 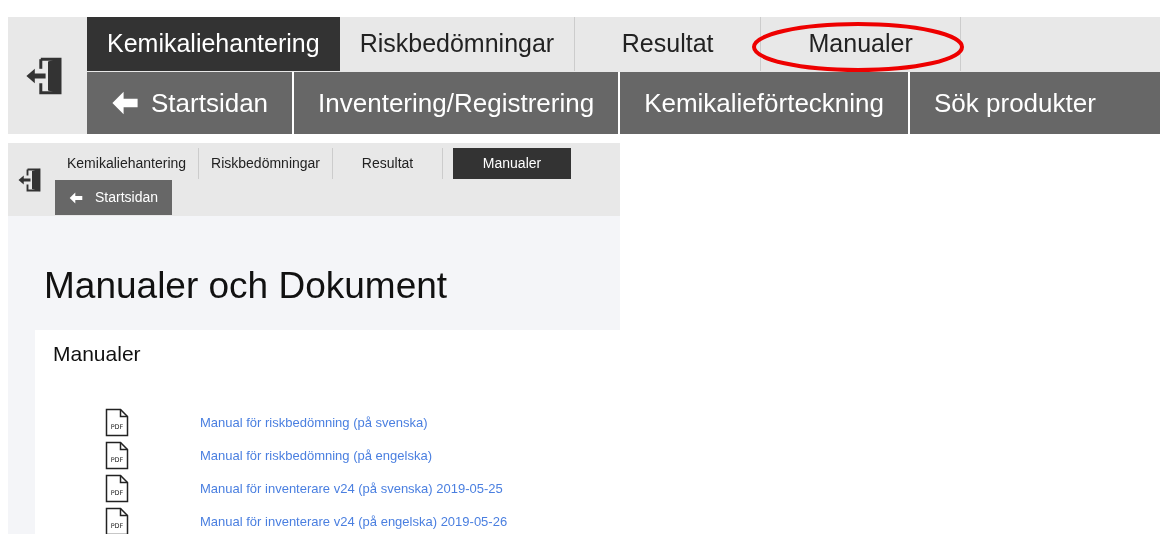 What do you see at coordinates (97, 354) in the screenshot?
I see `section-title: Manualer` at bounding box center [97, 354].